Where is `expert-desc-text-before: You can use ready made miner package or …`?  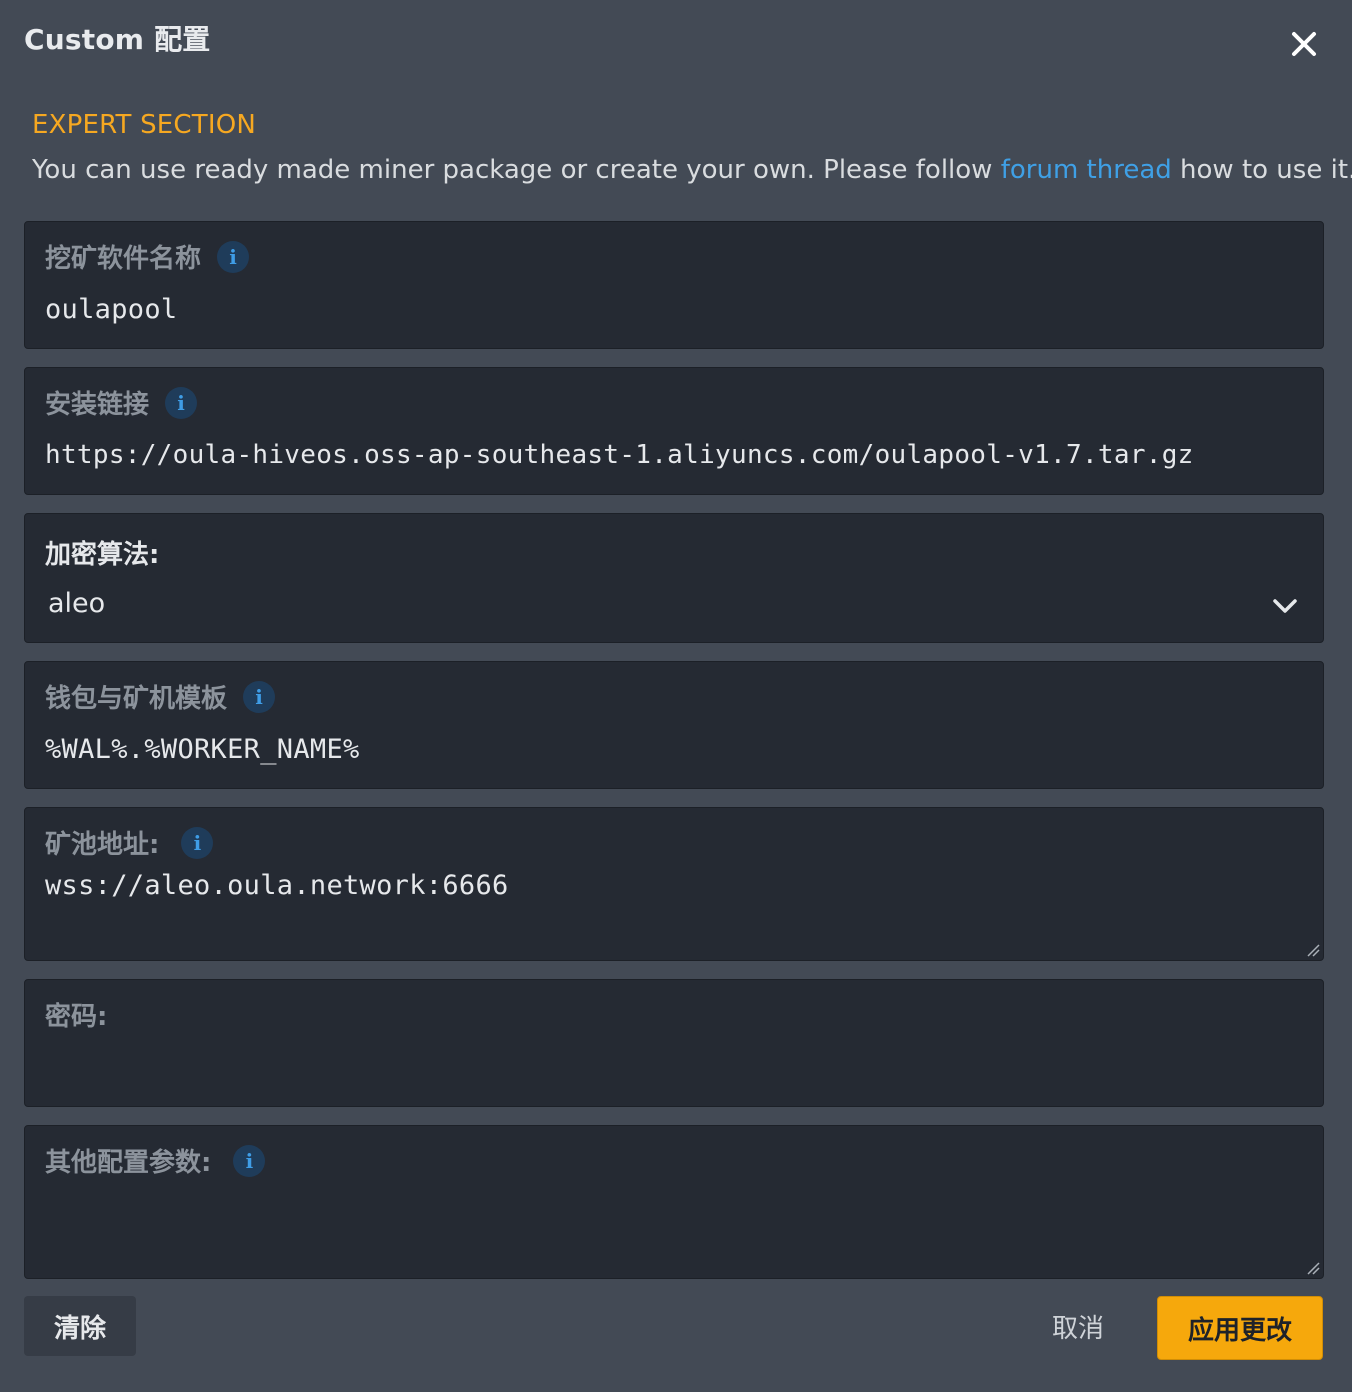
expert-desc-text-before: You can use ready made miner package or … is located at coordinates (516, 170).